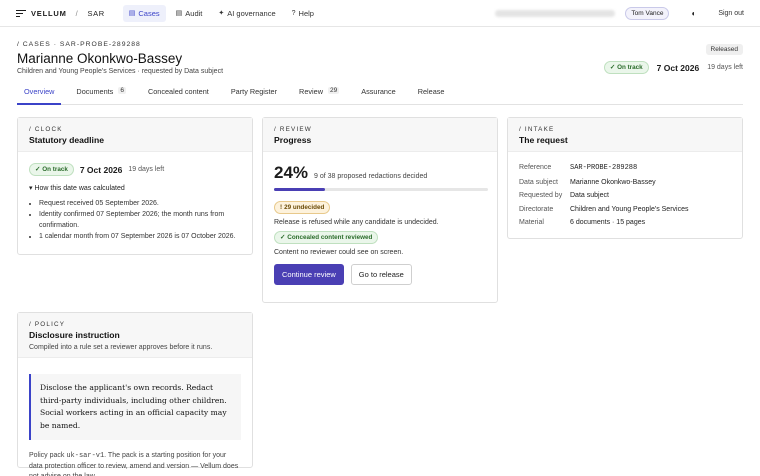 Image resolution: width=760 pixels, height=476 pixels. Describe the element at coordinates (47, 324) in the screenshot. I see `policy-kicker: / POLICY` at that location.